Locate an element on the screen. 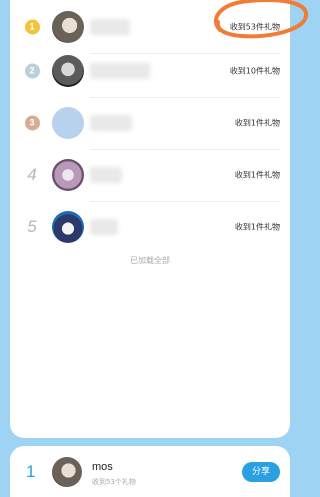 Image resolution: width=320 pixels, height=497 pixels. rank-number: 4 is located at coordinates (32, 174).